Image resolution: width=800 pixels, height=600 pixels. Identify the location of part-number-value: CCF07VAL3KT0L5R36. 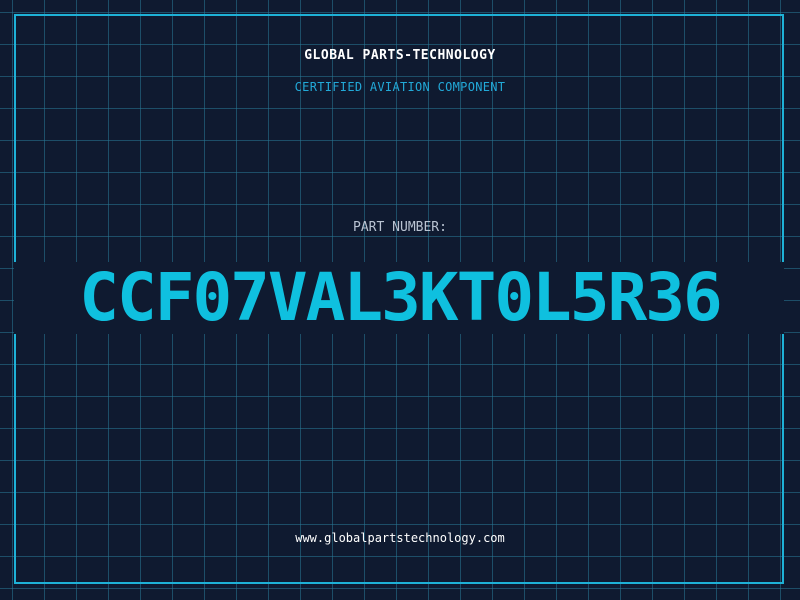
(401, 297).